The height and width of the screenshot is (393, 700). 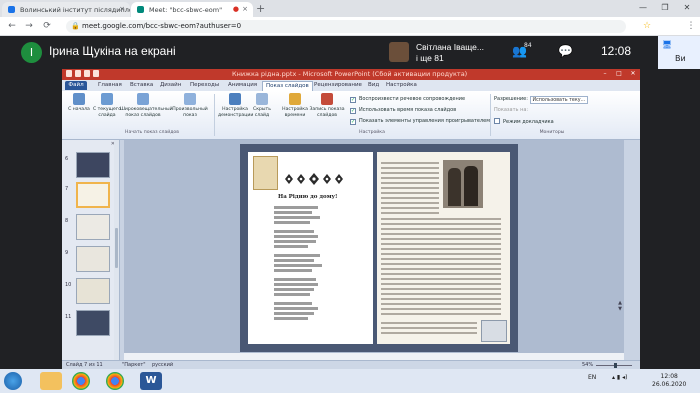 What do you see at coordinates (47, 26) in the screenshot?
I see `reload-button: ⟳` at bounding box center [47, 26].